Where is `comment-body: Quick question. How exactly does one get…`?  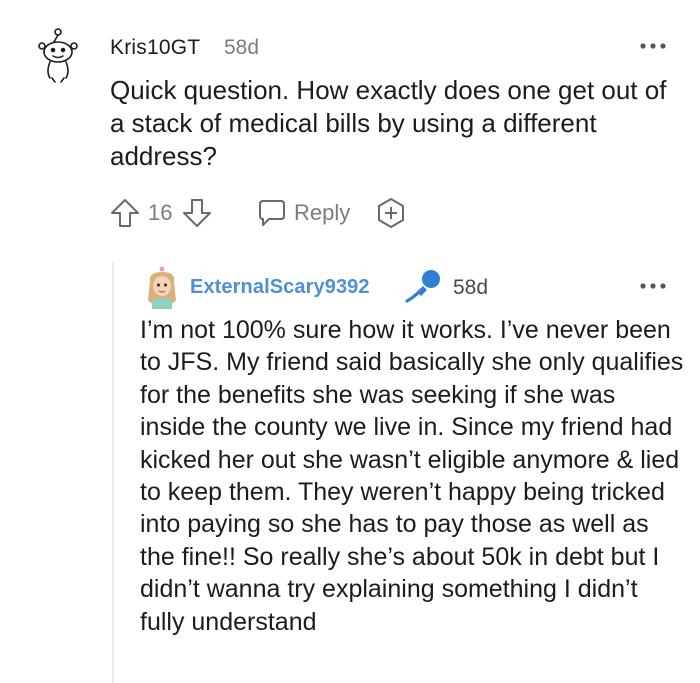
comment-body: Quick question. How exactly does one get… is located at coordinates (388, 123).